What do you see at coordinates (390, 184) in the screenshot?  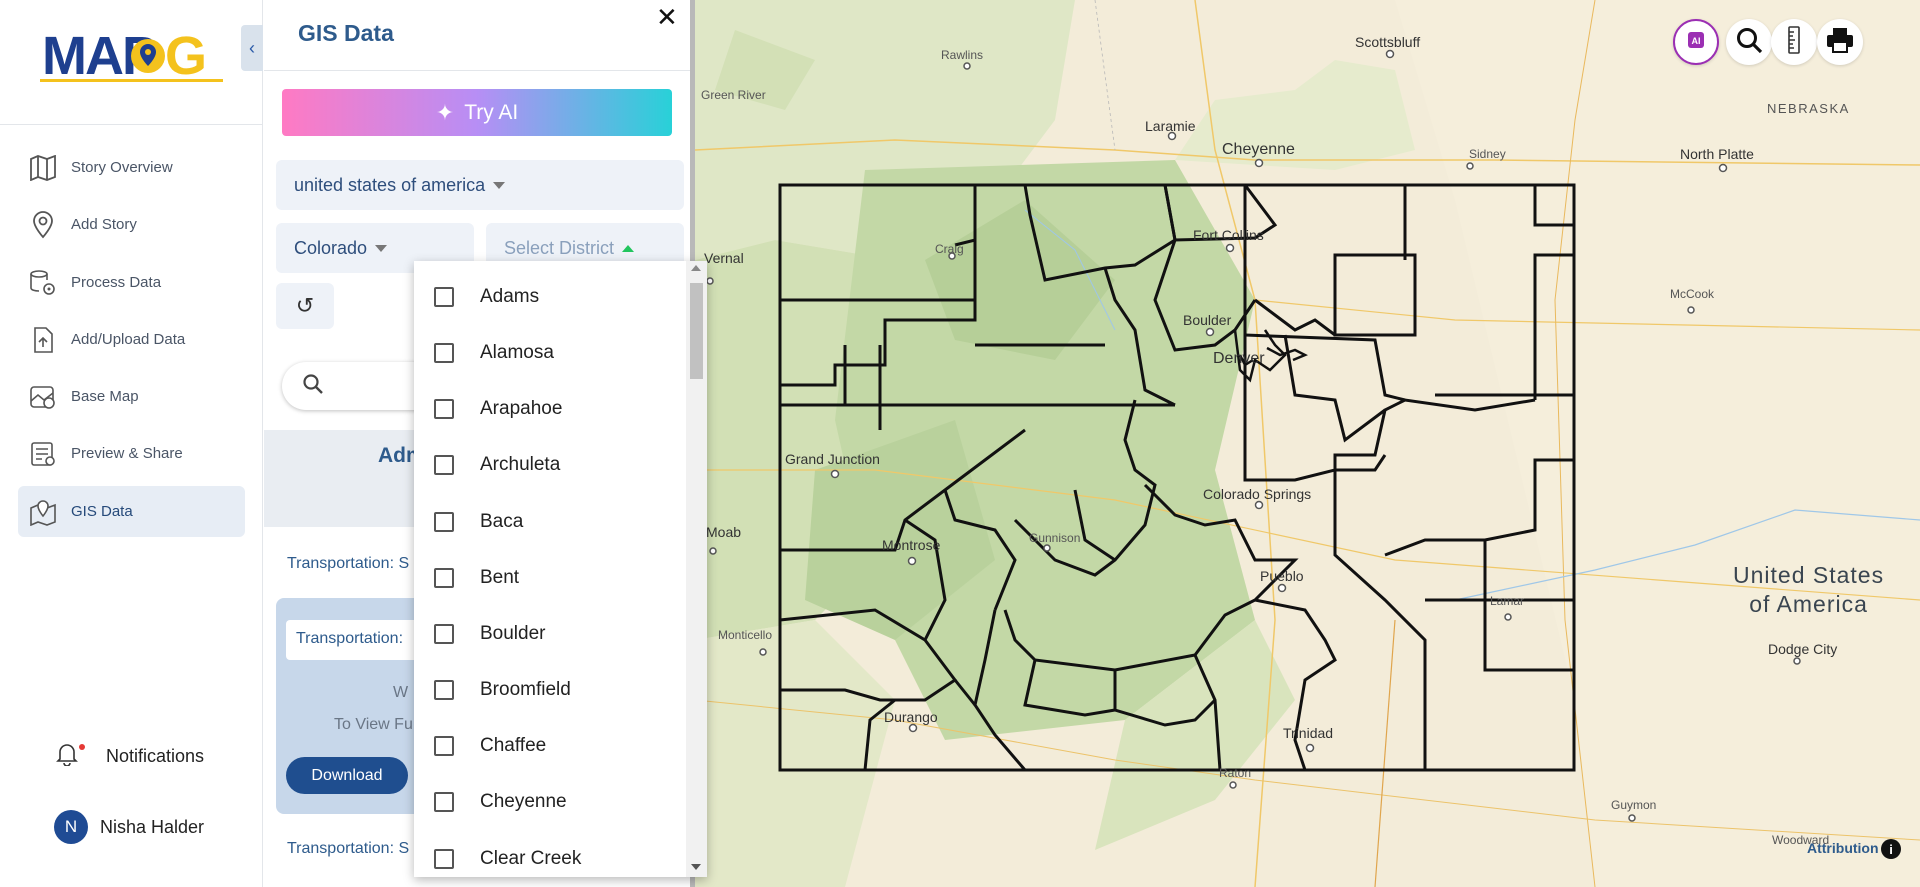 I see `country-value: united states of america` at bounding box center [390, 184].